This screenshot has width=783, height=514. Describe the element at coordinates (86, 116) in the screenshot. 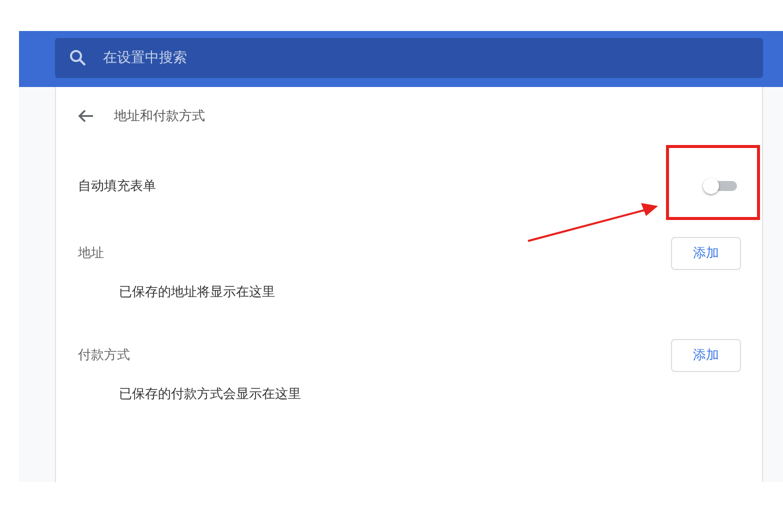

I see `back-arrow-icon` at that location.